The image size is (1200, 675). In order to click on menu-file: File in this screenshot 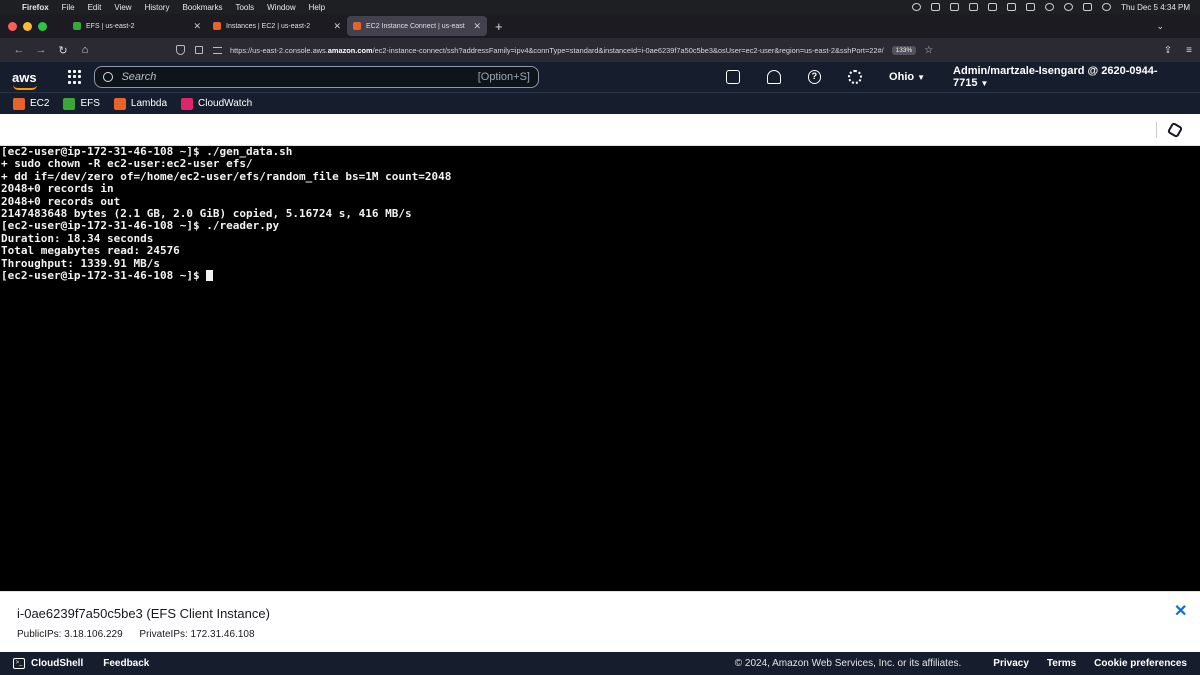, I will do `click(68, 7)`.